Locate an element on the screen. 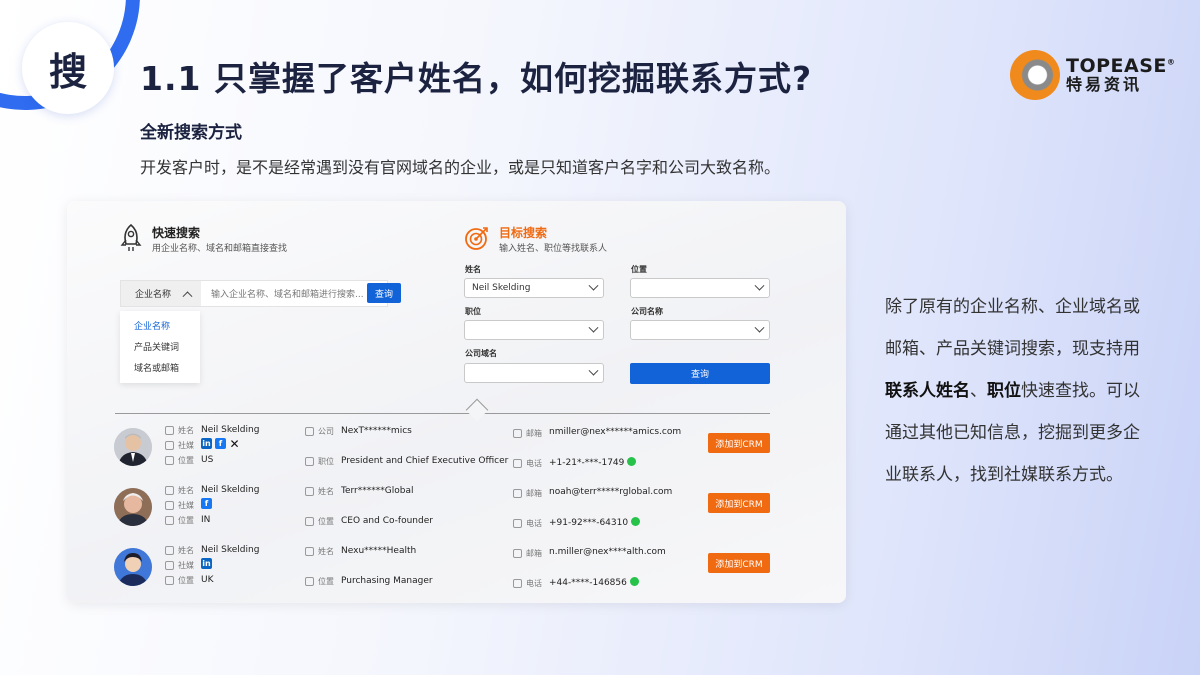 The width and height of the screenshot is (1200, 675). section-badge: 搜 is located at coordinates (68, 68).